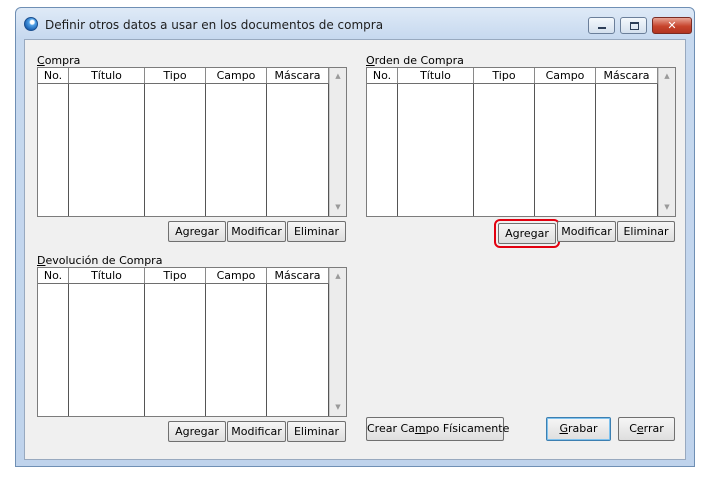 The image size is (708, 479). What do you see at coordinates (601, 25) in the screenshot?
I see `minimize-button` at bounding box center [601, 25].